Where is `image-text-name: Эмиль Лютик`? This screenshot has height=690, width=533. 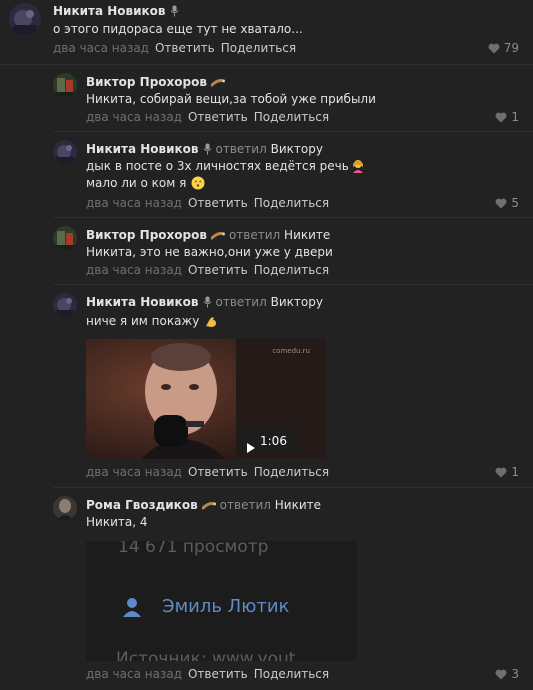
image-text-name: Эмиль Лютик is located at coordinates (226, 606).